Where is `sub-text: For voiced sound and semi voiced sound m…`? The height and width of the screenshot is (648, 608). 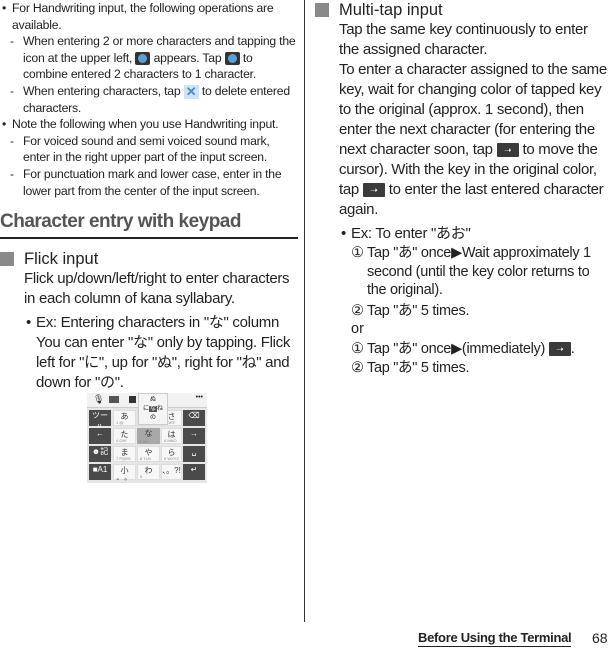 sub-text: For voiced sound and semi voiced sound m… is located at coordinates (146, 149).